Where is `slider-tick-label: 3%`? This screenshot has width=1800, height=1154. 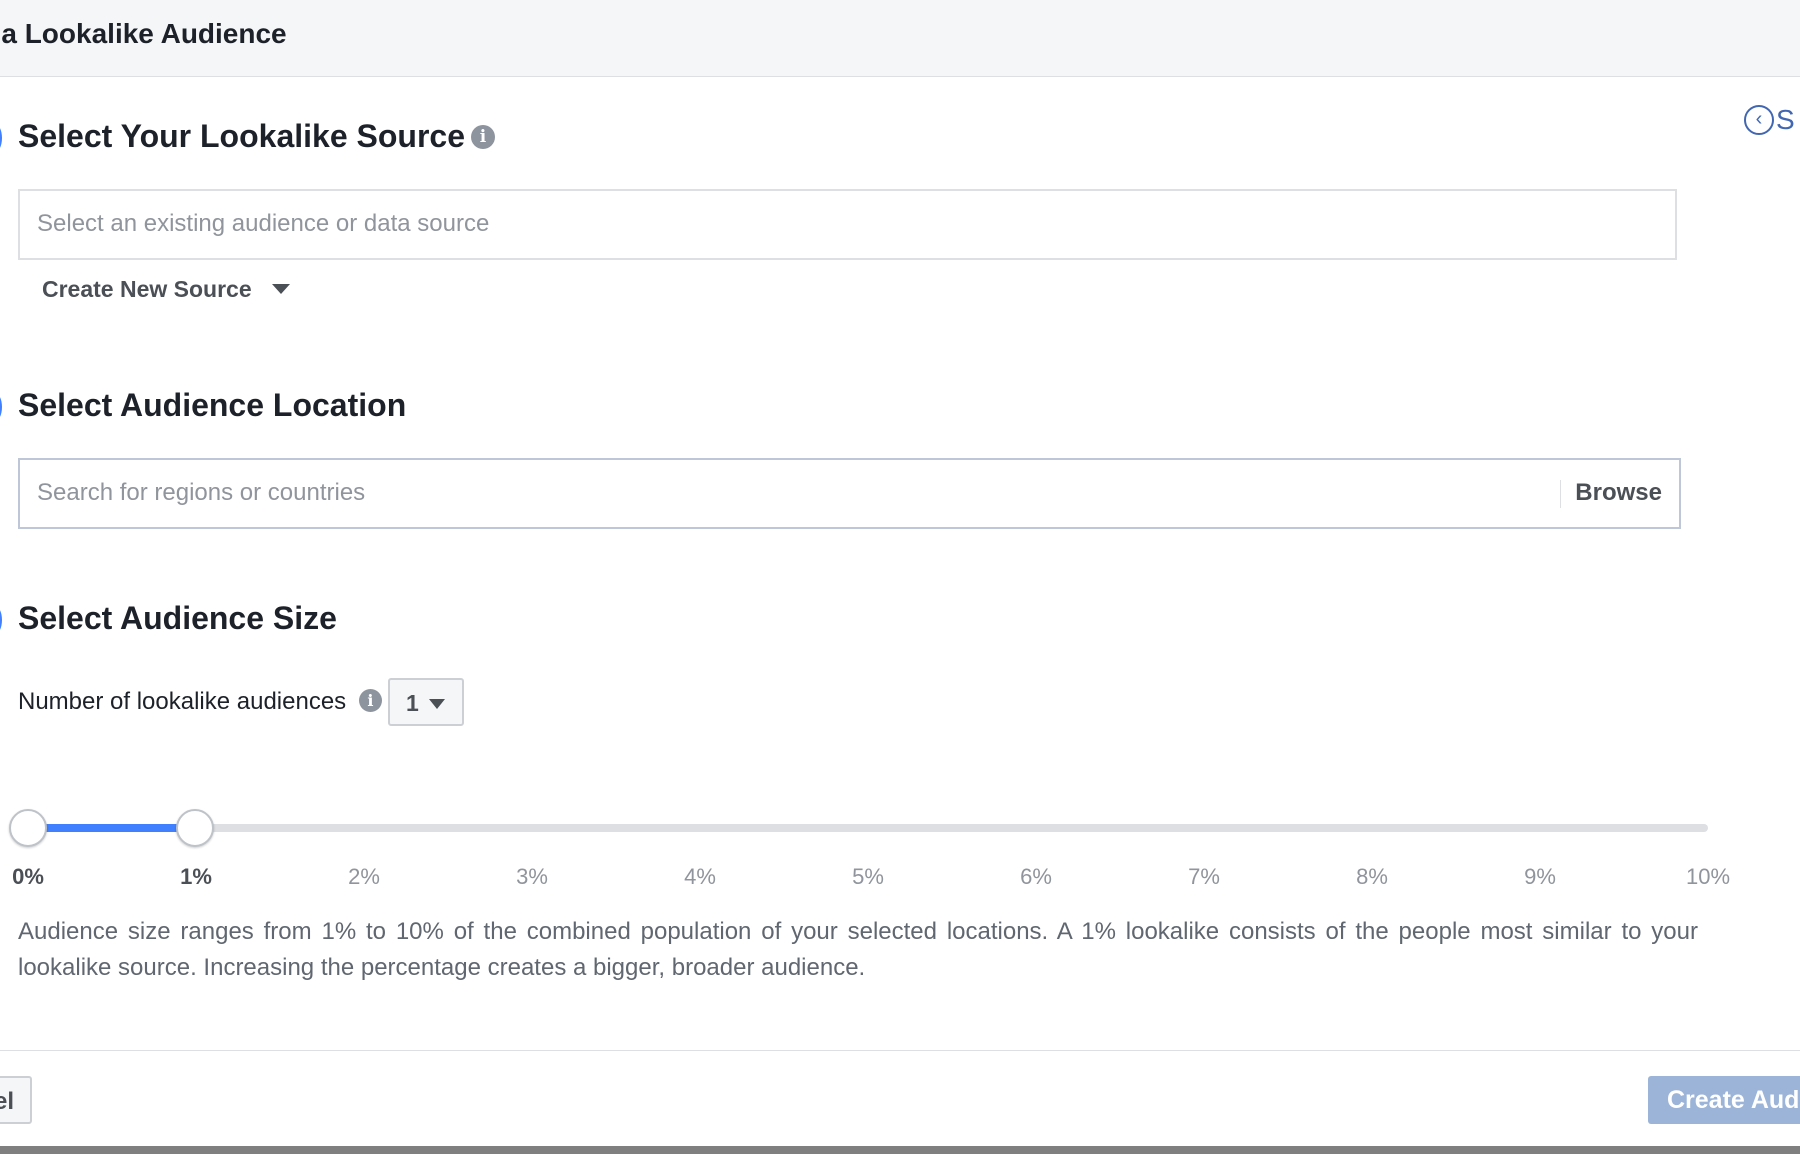
slider-tick-label: 3% is located at coordinates (532, 876).